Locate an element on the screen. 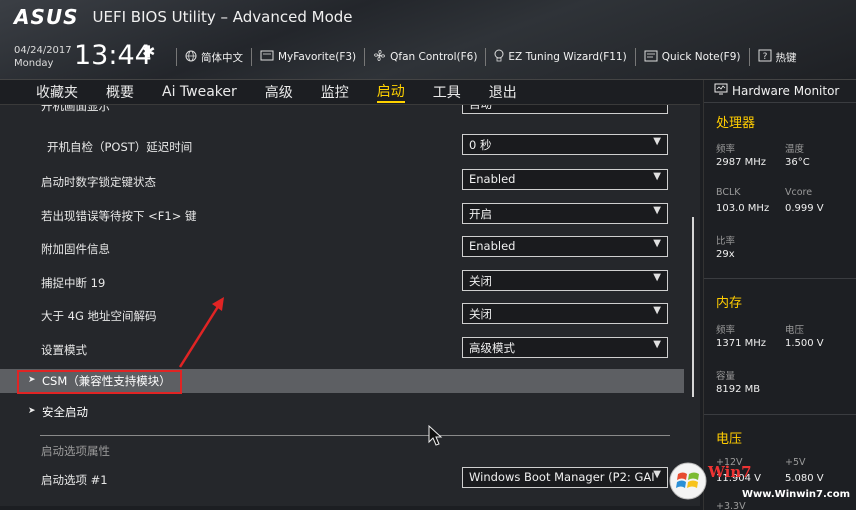 The width and height of the screenshot is (856, 510). cpu-heading: 处理器 is located at coordinates (736, 123).